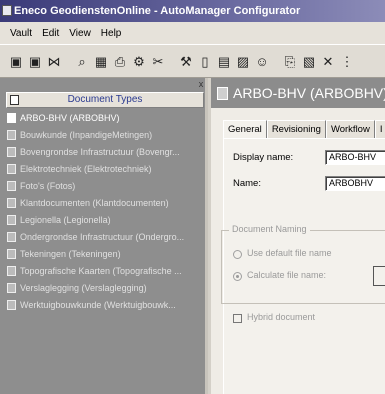  What do you see at coordinates (237, 318) in the screenshot?
I see `hybrid-document-checkbox` at bounding box center [237, 318].